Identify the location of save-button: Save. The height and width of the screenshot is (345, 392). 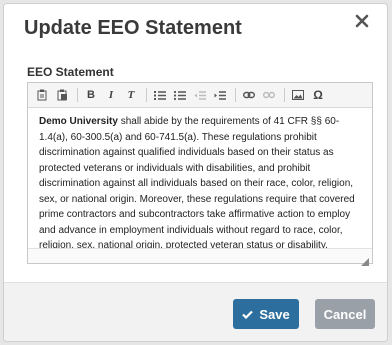
(266, 314).